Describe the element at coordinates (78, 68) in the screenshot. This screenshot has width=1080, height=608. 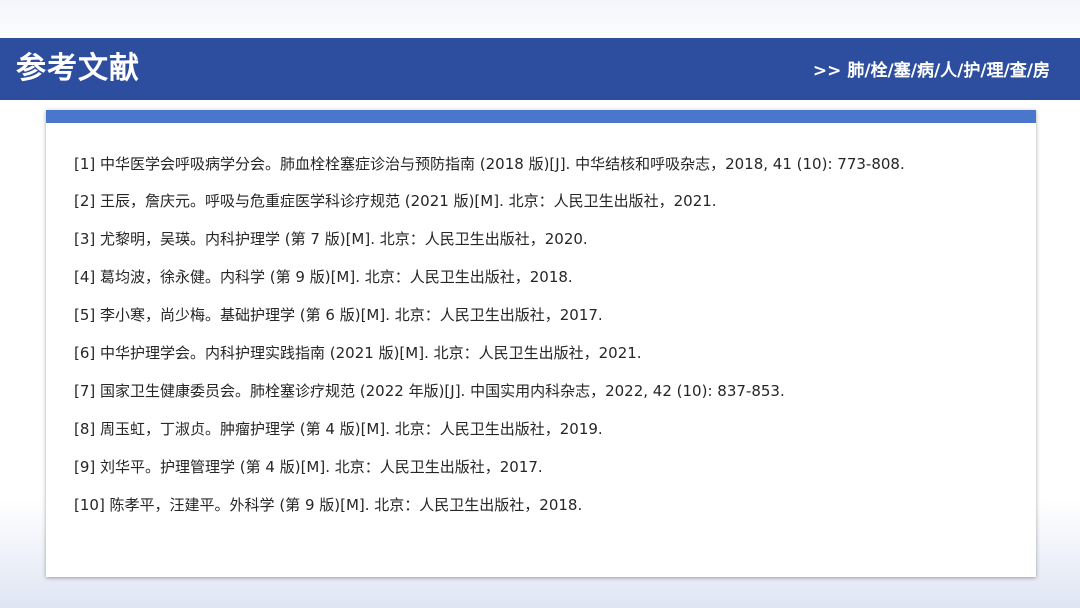
I see `page-title: 参考文献` at that location.